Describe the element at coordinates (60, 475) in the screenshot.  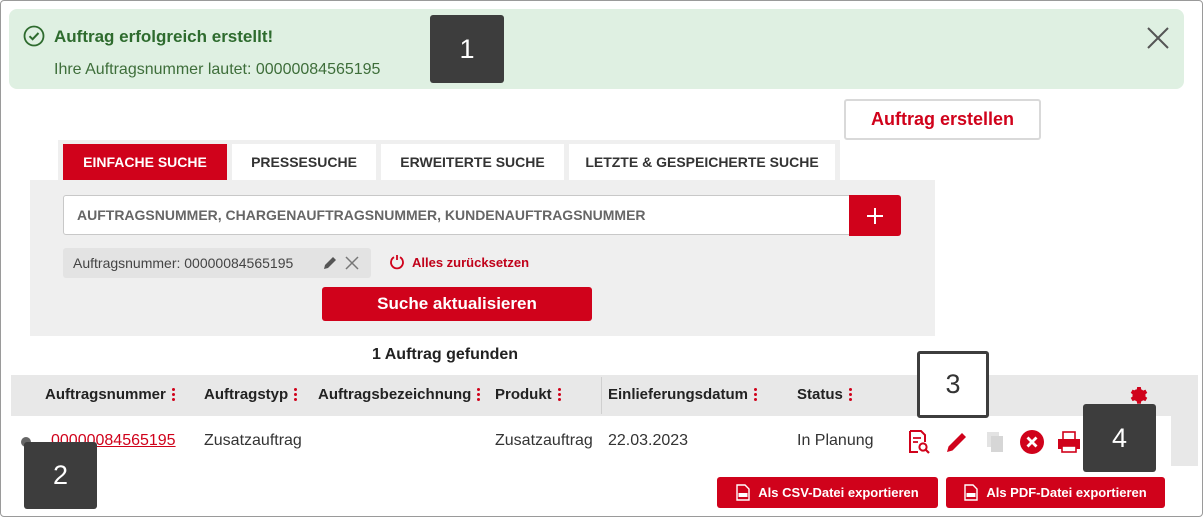
I see `annotation-marker-2: 2` at that location.